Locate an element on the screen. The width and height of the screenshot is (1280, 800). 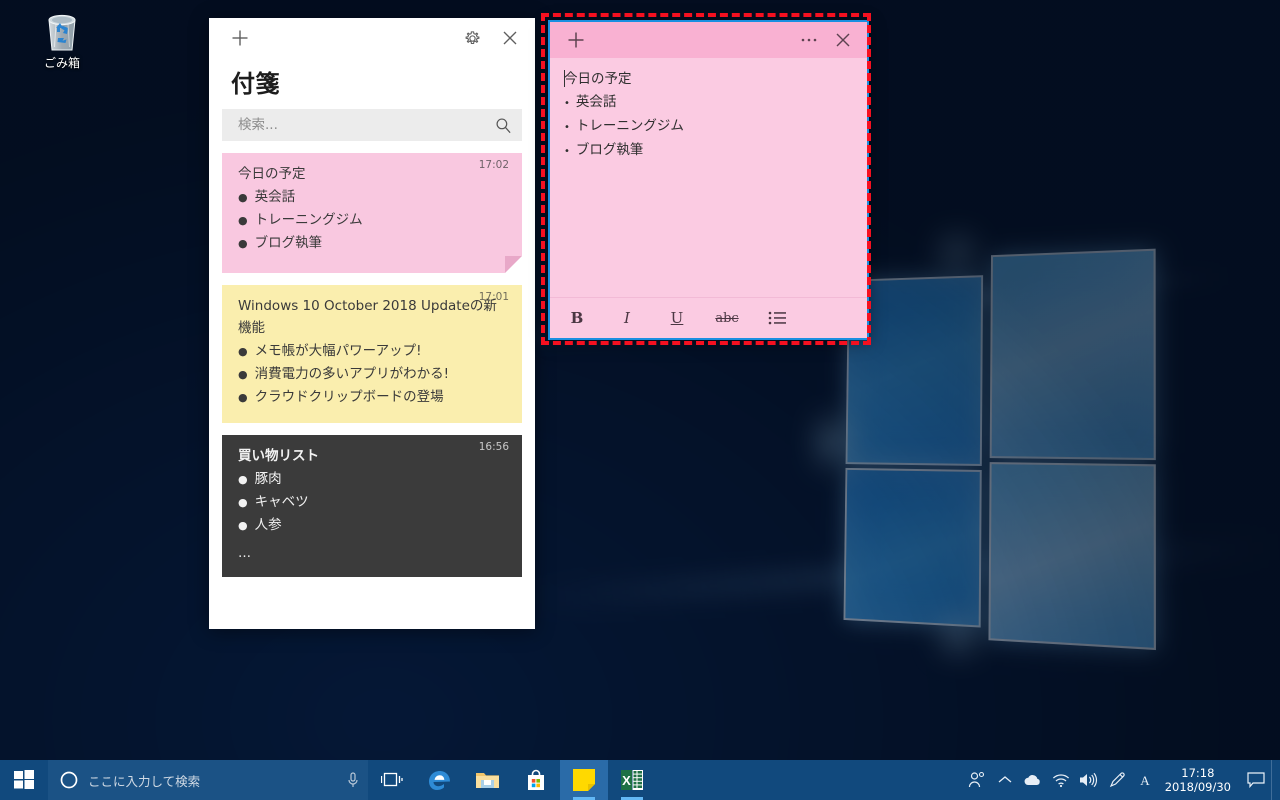
svg-text: X is located at coordinates (626, 780).